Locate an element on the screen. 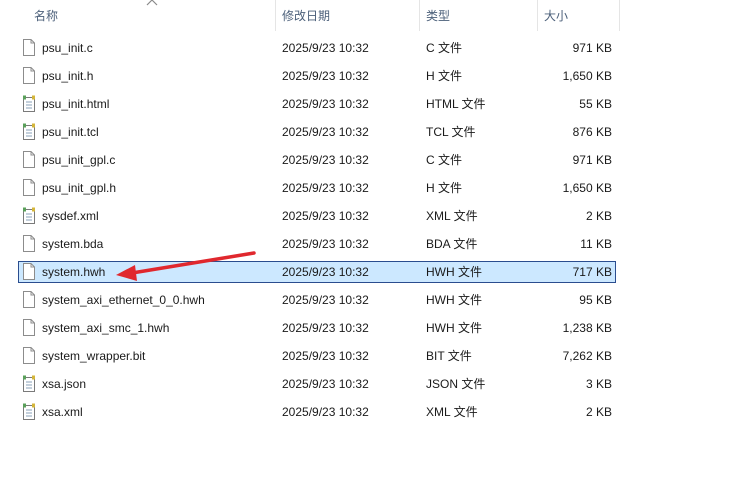  file-name: xsa.json is located at coordinates (64, 384).